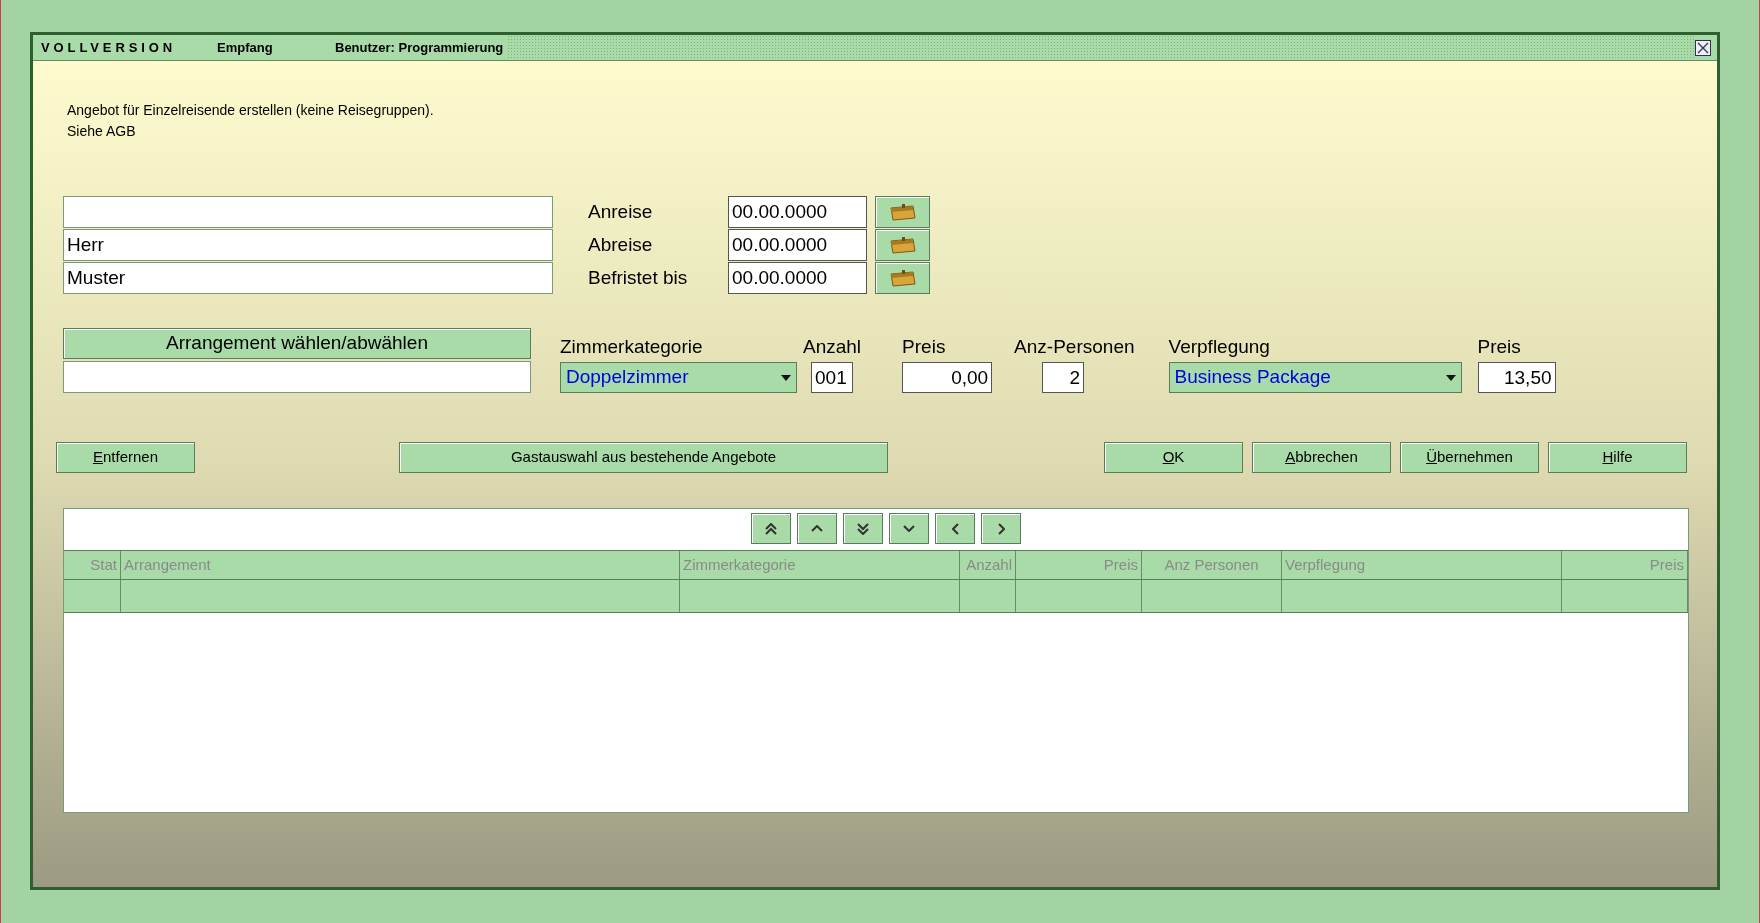 The width and height of the screenshot is (1760, 923). I want to click on dialog-button: Übernehmen, so click(1469, 457).